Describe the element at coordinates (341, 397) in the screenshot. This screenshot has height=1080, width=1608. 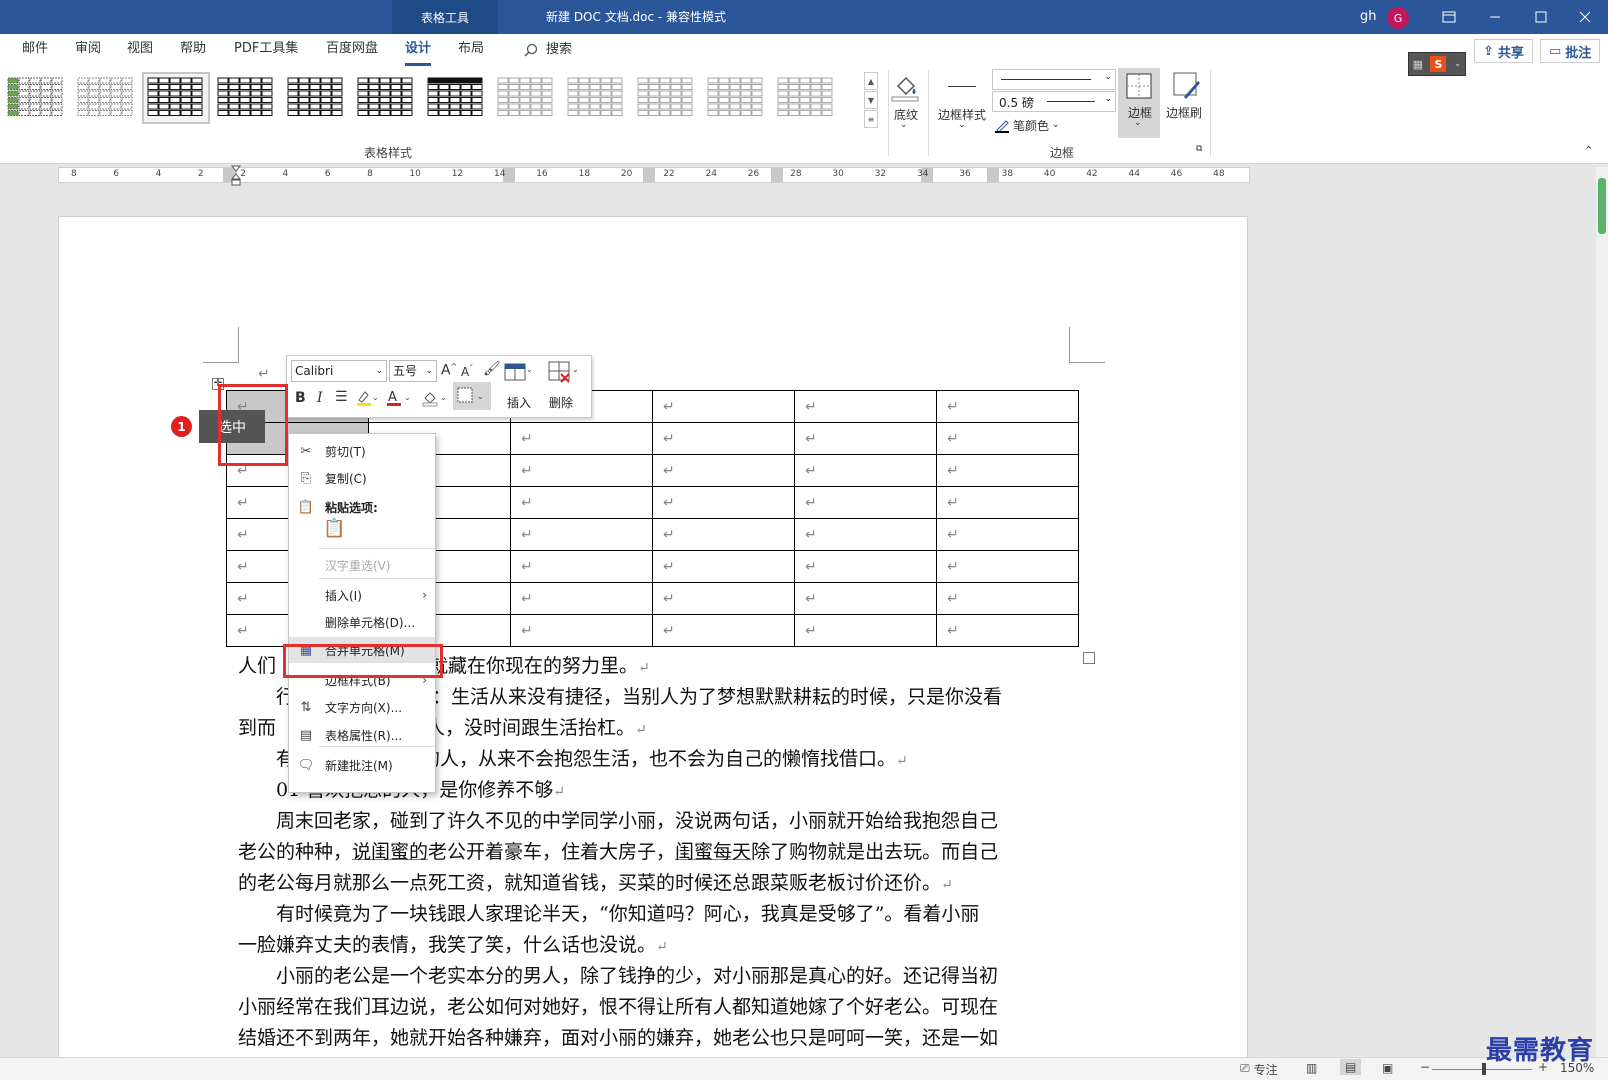
I see `center-align-icon: ☰` at that location.